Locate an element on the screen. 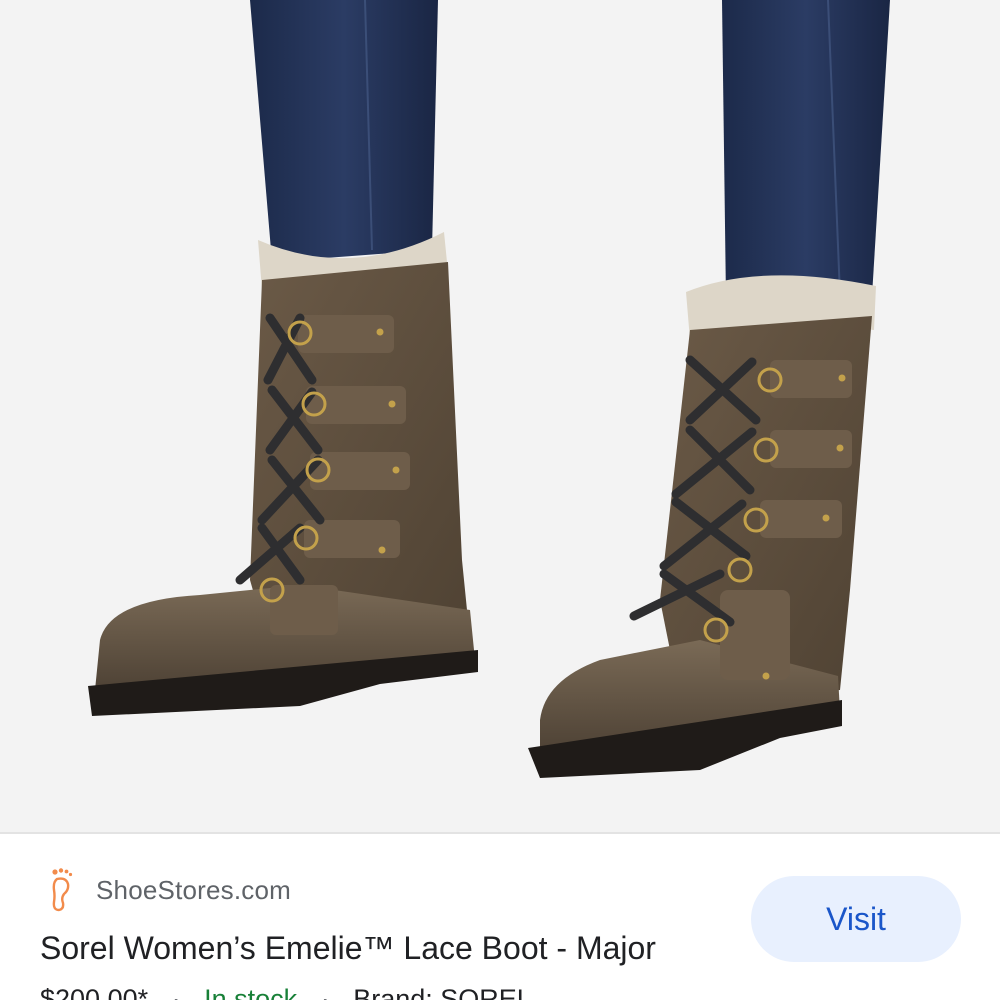 Image resolution: width=1000 pixels, height=1000 pixels. brand: Brand: SOREL is located at coordinates (442, 992).